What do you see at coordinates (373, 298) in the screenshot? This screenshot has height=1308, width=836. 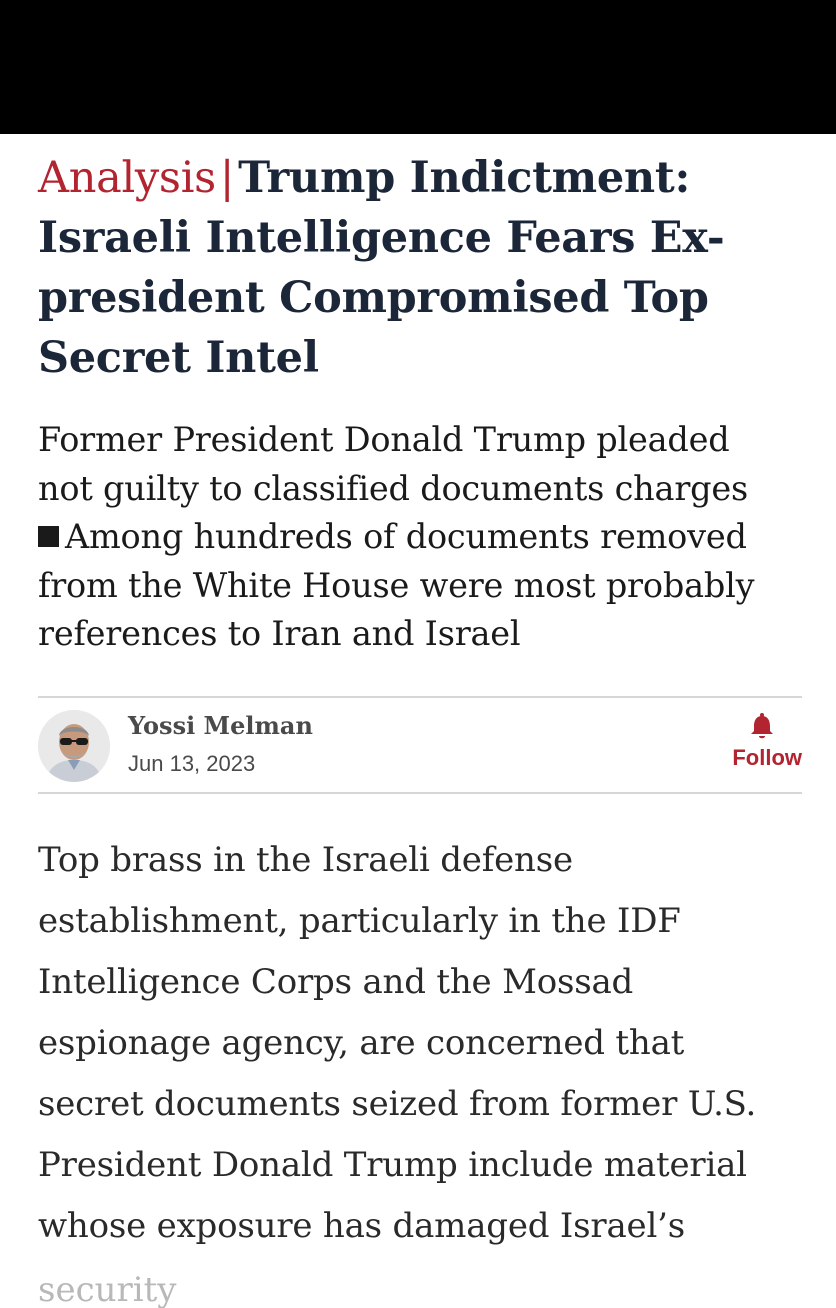 I see `headline-line-3: president Compromised Top` at bounding box center [373, 298].